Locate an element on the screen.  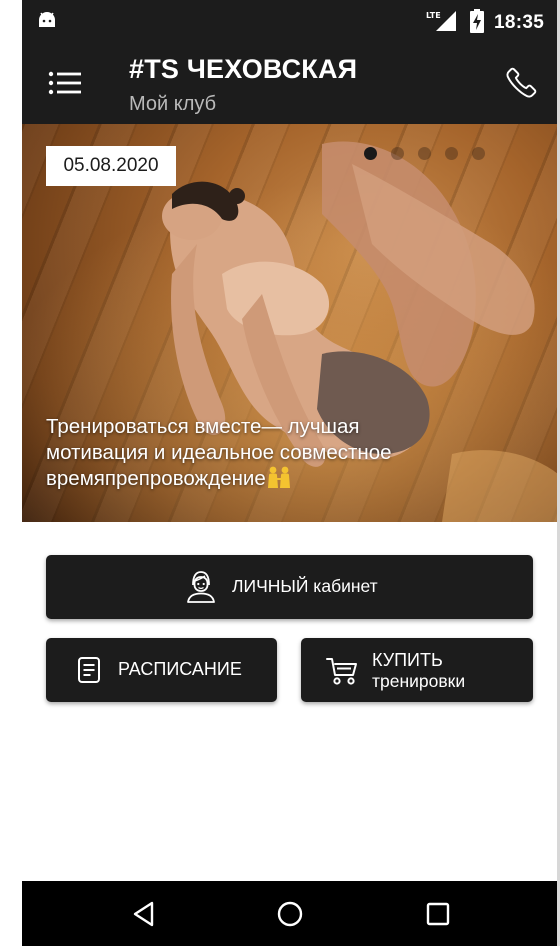
personal-cabinet-button: ЛИЧНЫЙ кабинет is located at coordinates (289, 587).